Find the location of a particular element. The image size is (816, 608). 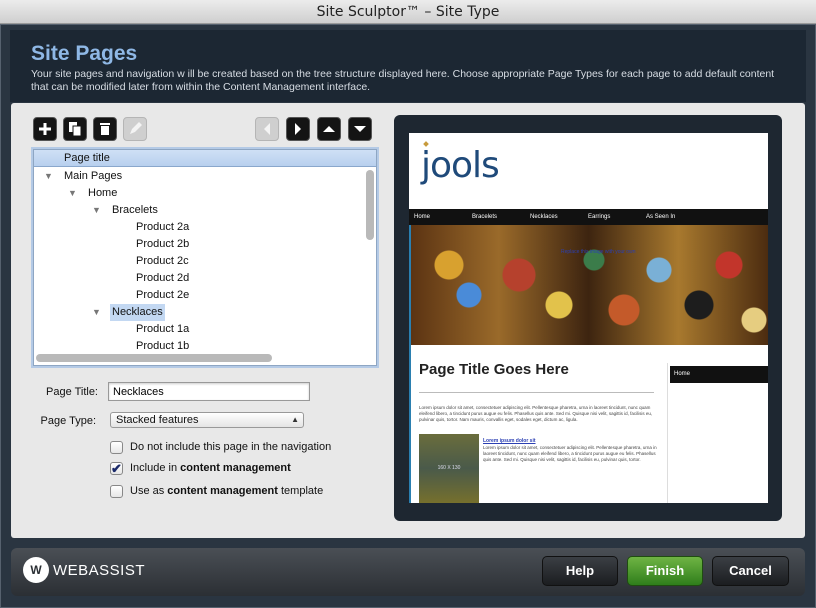

arrow-down-icon is located at coordinates (360, 129).